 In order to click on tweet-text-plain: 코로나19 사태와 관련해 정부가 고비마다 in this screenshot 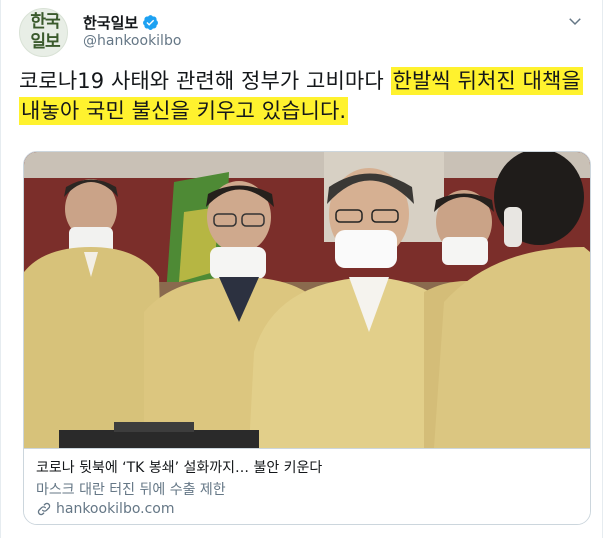, I will do `click(205, 81)`.